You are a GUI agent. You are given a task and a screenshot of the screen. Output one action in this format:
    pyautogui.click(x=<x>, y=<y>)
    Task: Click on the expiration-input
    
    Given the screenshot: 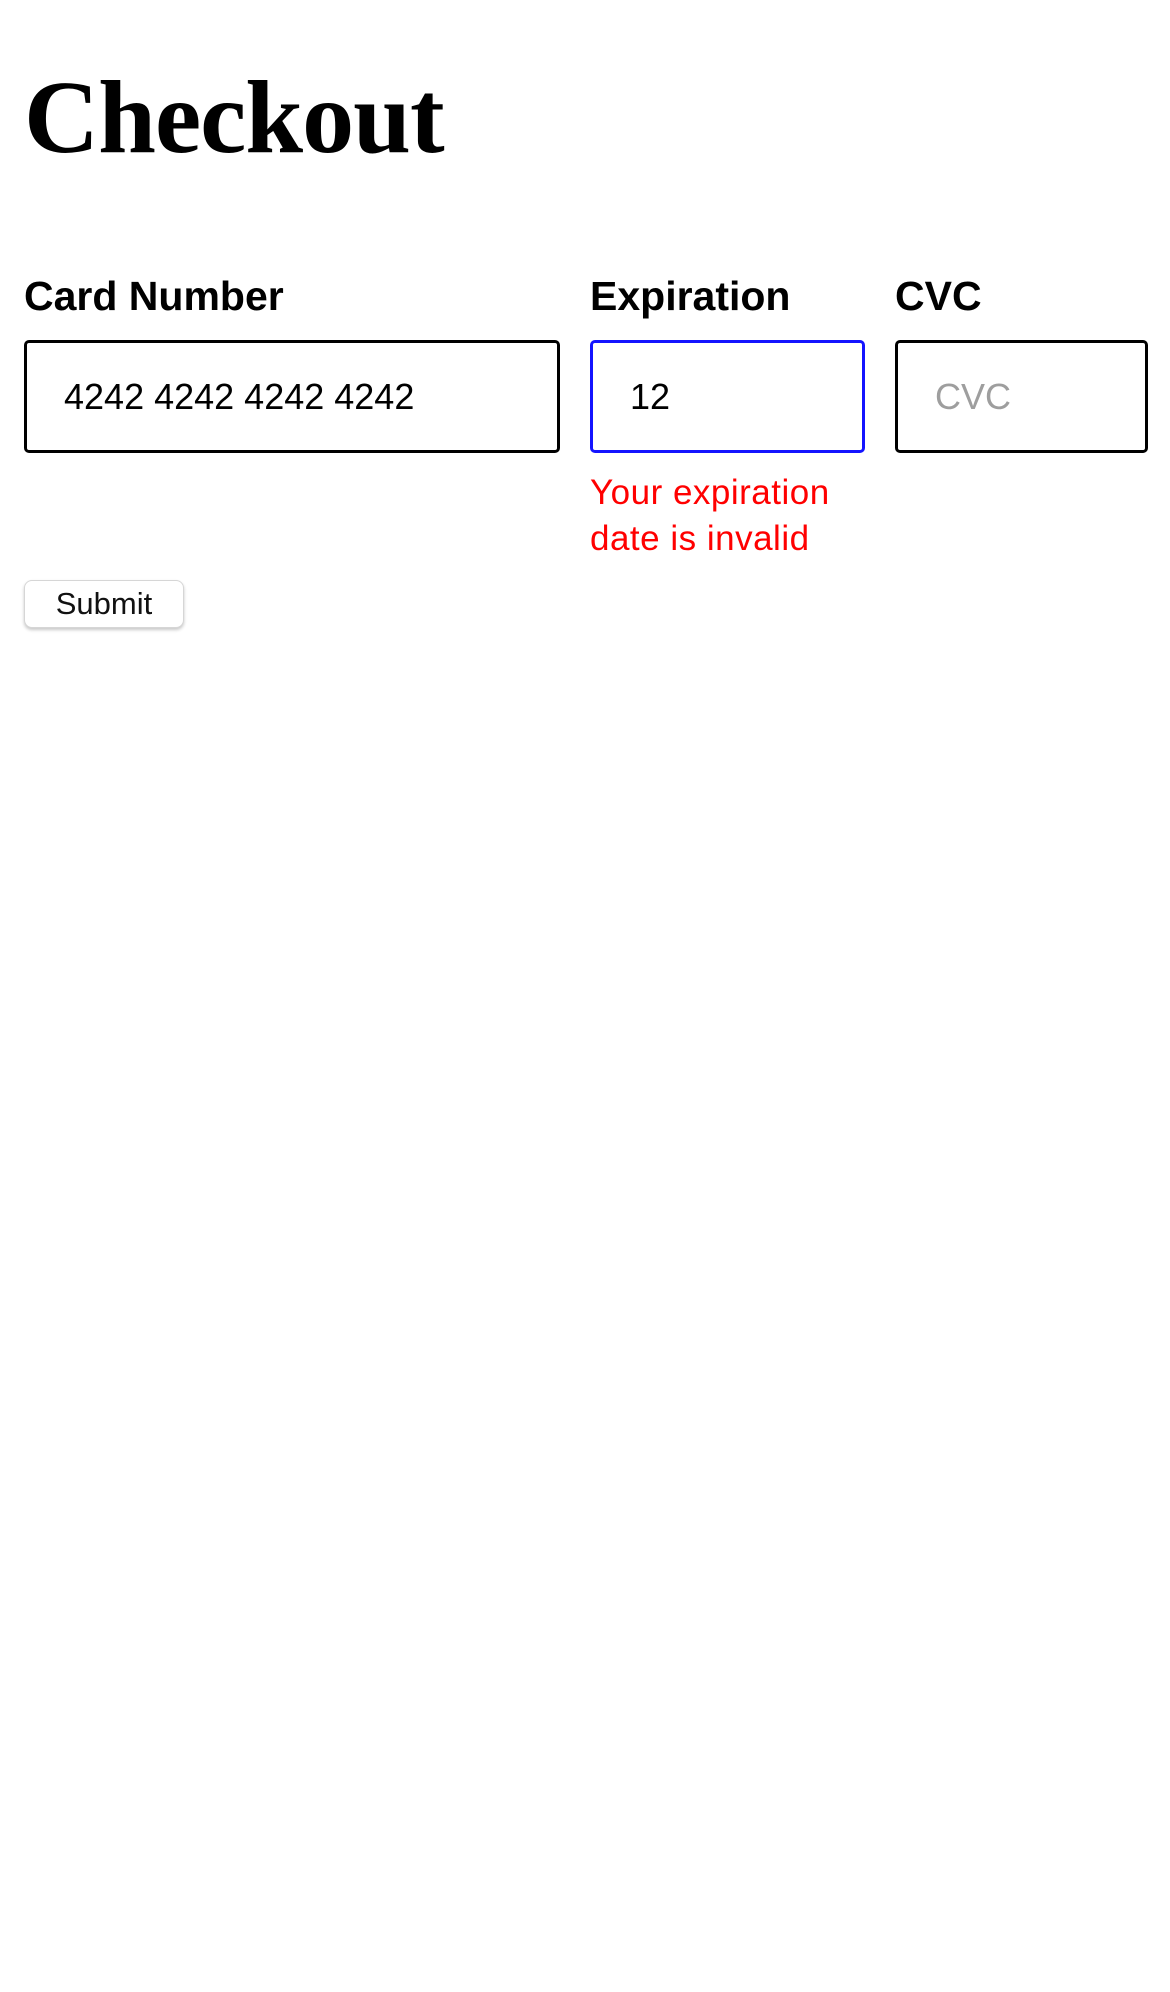 What is the action you would take?
    pyautogui.click(x=727, y=396)
    